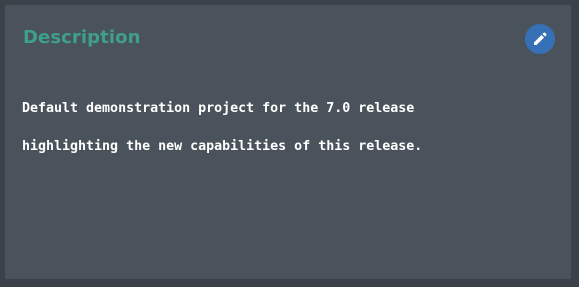 Image resolution: width=579 pixels, height=287 pixels. I want to click on pencil-icon, so click(540, 39).